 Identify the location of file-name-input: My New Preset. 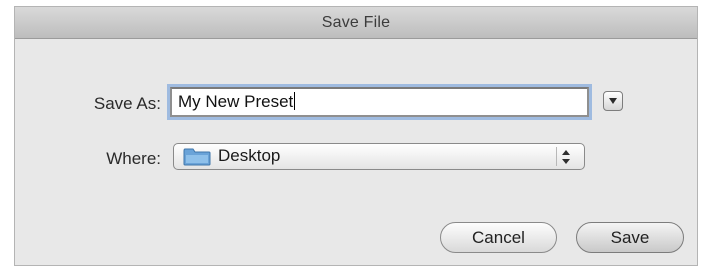
(379, 102).